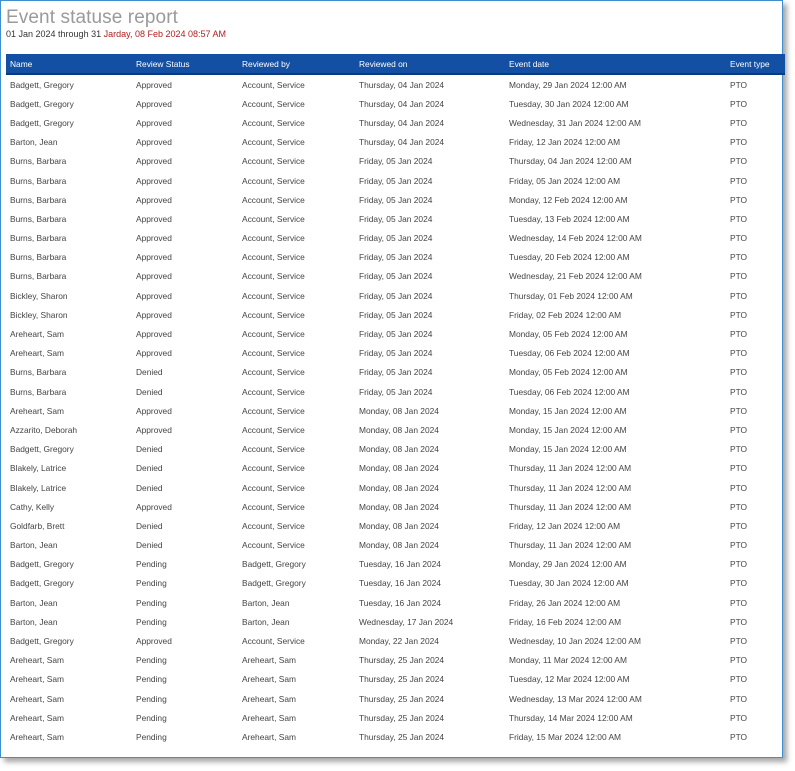 The width and height of the screenshot is (795, 771). Describe the element at coordinates (569, 391) in the screenshot. I see `cell-event-date: Tuesday, 06 Feb 2024 12:00 AM` at that location.